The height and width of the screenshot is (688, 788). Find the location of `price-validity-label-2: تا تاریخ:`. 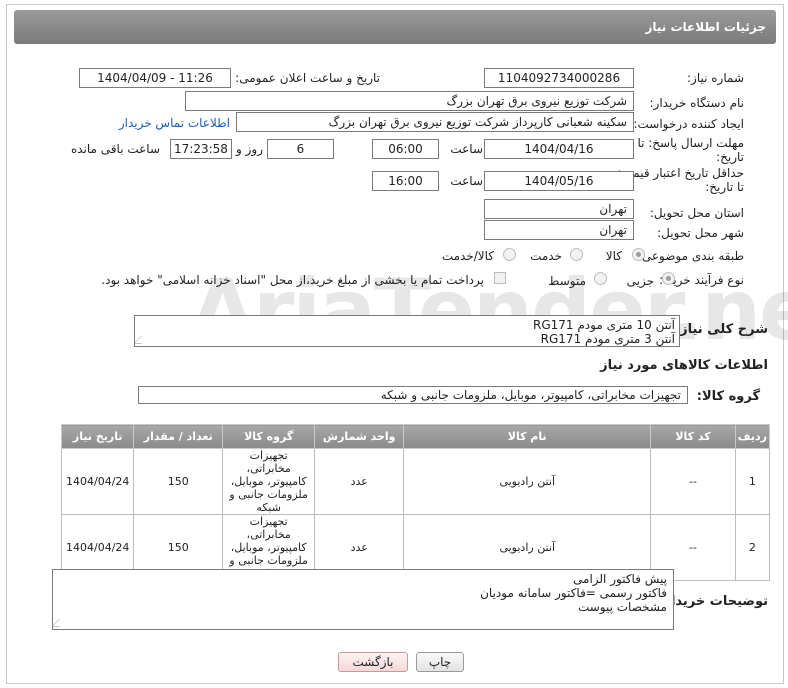

price-validity-label-2: تا تاریخ: is located at coordinates (724, 187).